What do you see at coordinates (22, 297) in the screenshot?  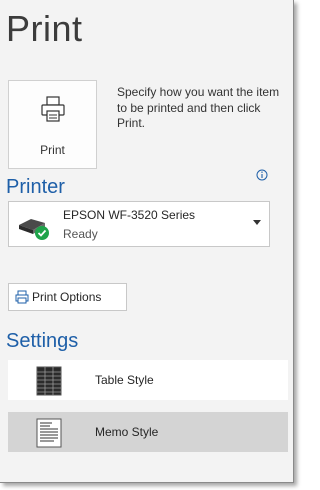 I see `print-options-icon` at bounding box center [22, 297].